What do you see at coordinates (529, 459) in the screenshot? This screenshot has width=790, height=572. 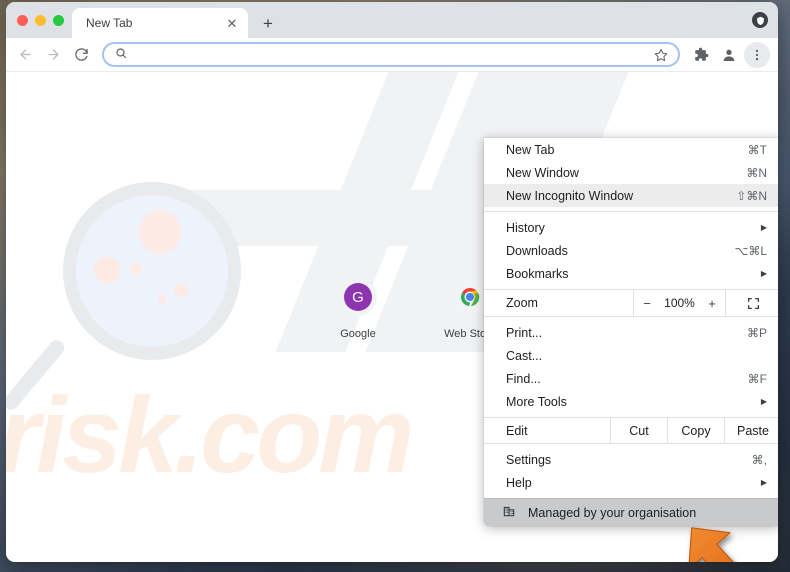 I see `menu-item-label: Settings` at bounding box center [529, 459].